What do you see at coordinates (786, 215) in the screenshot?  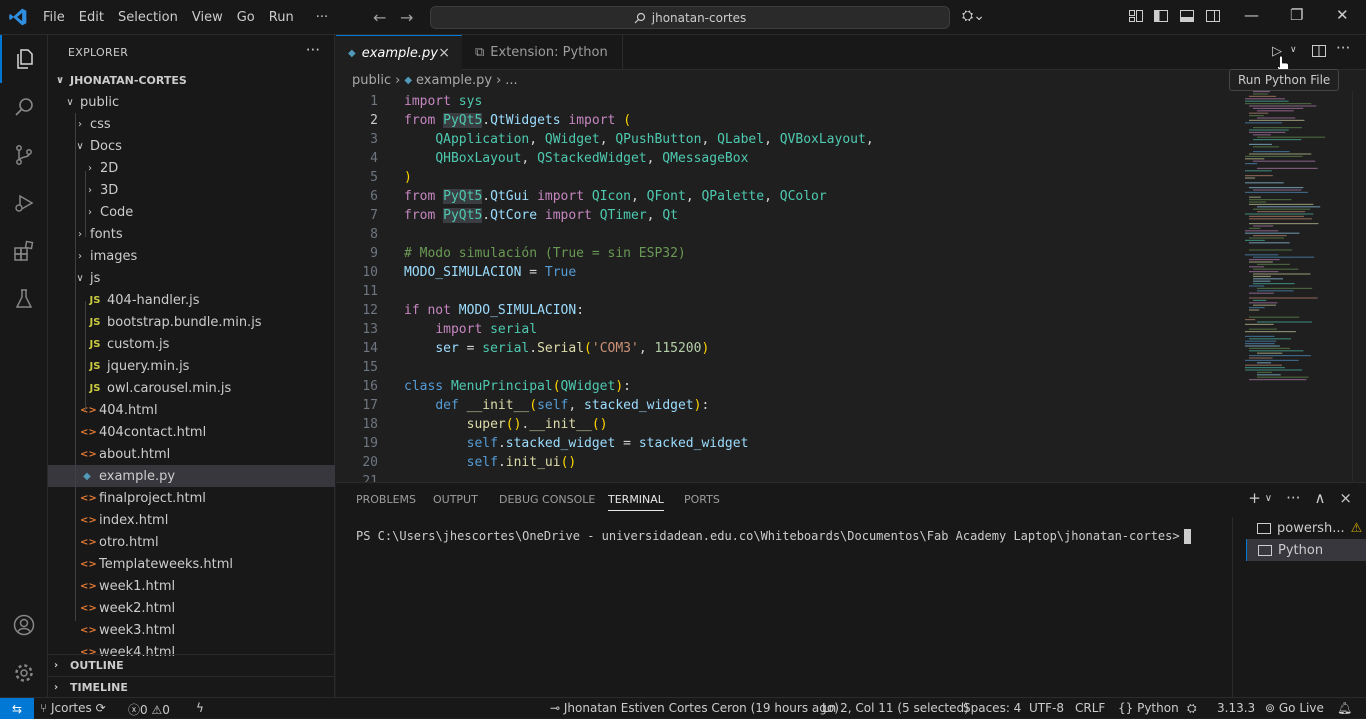 I see `code-line: 7 from PyQt5.QtCore import QTimer, Qt` at bounding box center [786, 215].